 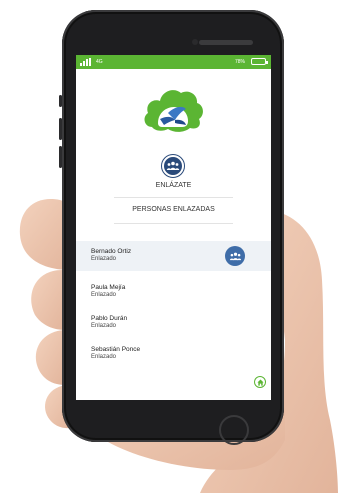 What do you see at coordinates (173, 323) in the screenshot?
I see `contact-row: Pablo Durán Enlazado` at bounding box center [173, 323].